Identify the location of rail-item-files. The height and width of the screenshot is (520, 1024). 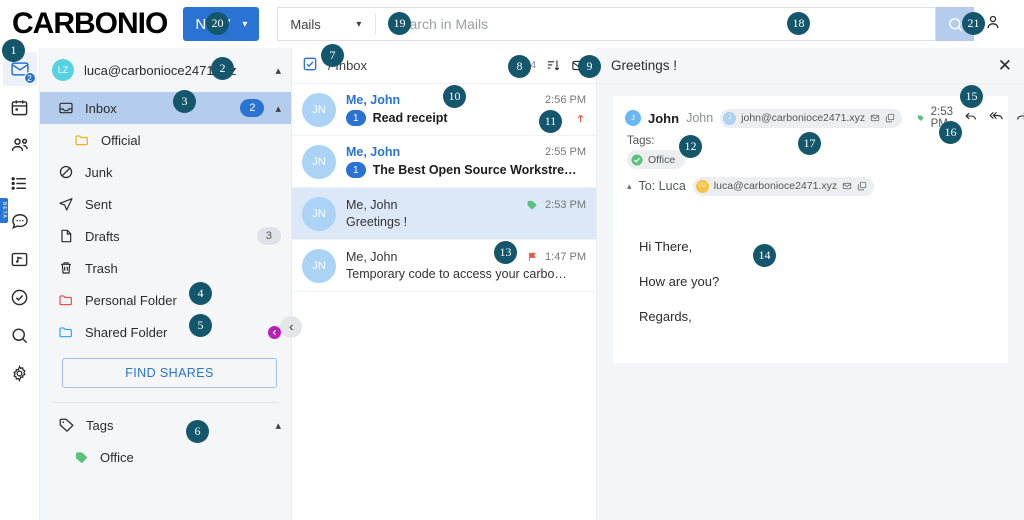
(20, 259).